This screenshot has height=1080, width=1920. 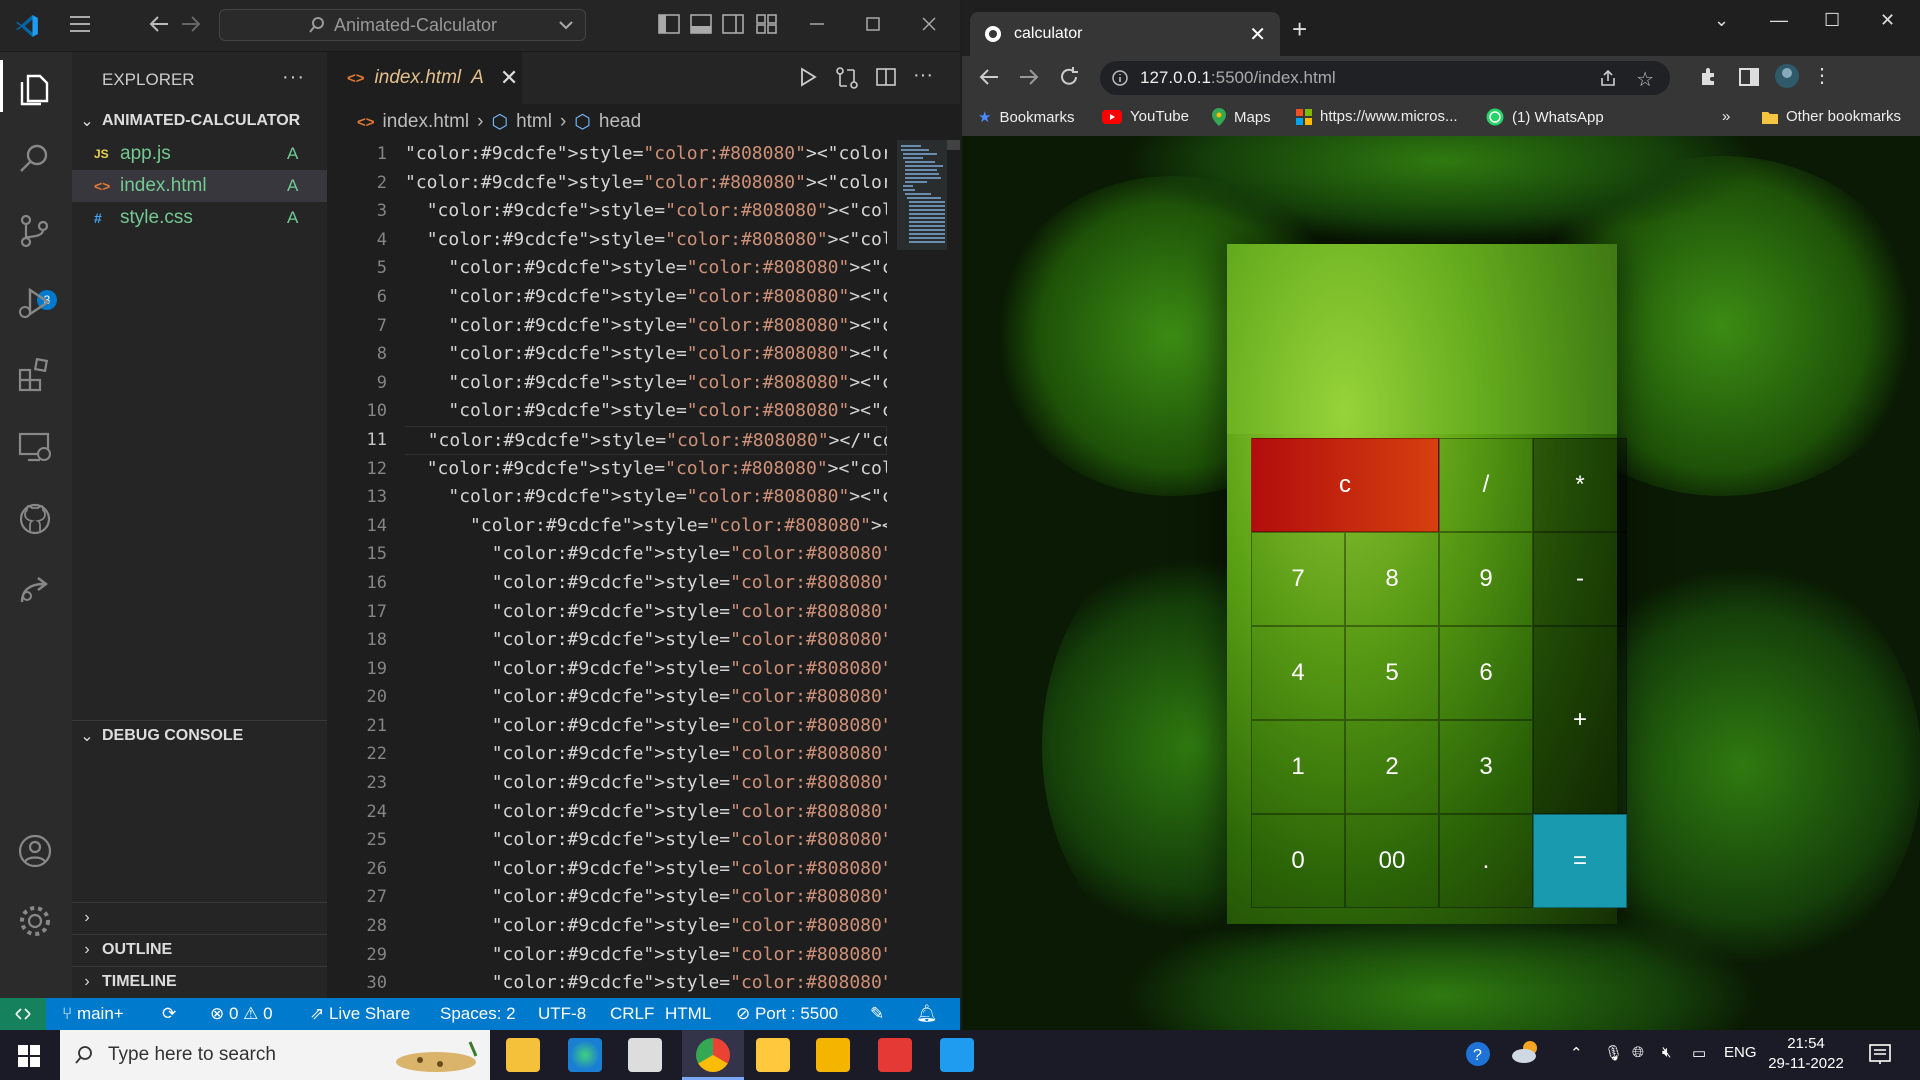 What do you see at coordinates (402, 25) in the screenshot?
I see `command-center-search: Animated-Calculator` at bounding box center [402, 25].